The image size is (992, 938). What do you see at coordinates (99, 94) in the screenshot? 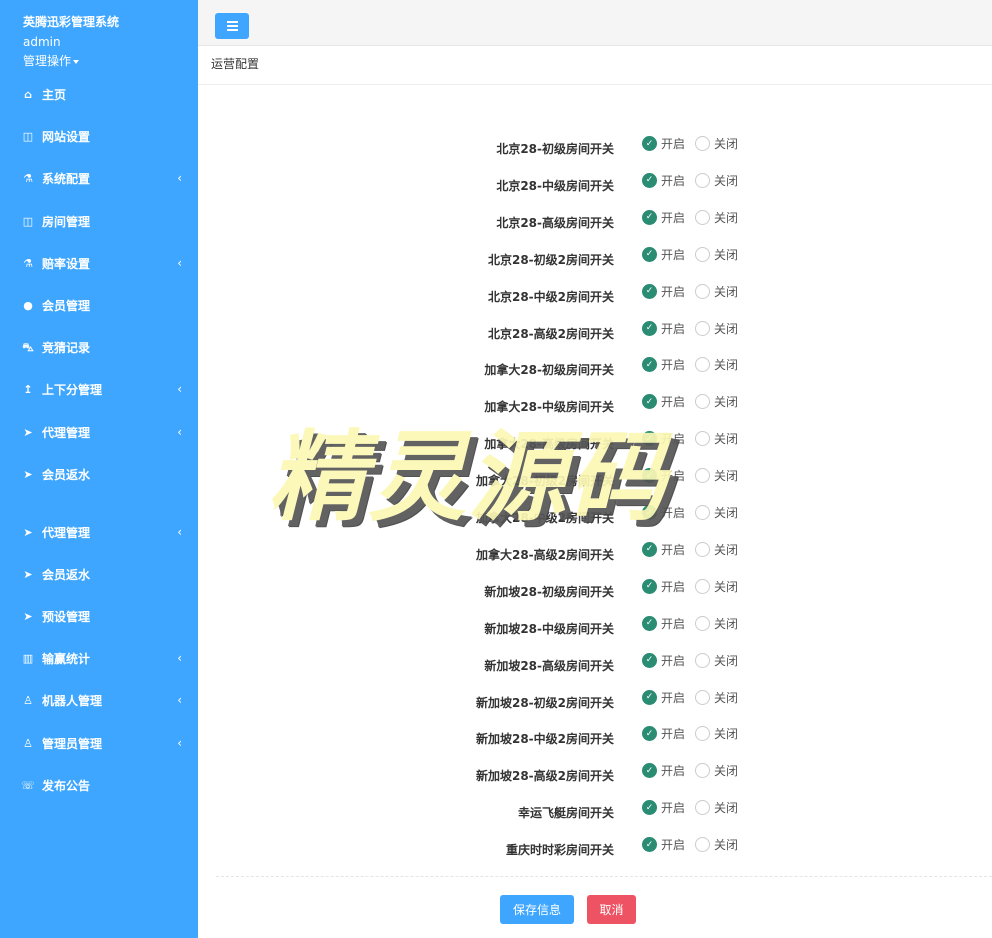
I see `sidebar-item: ⌂ 主页` at bounding box center [99, 94].